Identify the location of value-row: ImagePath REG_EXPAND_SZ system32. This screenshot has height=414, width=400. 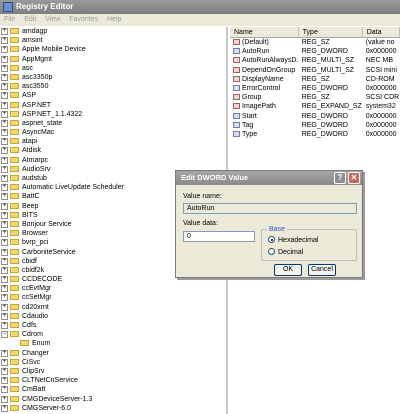
(315, 106).